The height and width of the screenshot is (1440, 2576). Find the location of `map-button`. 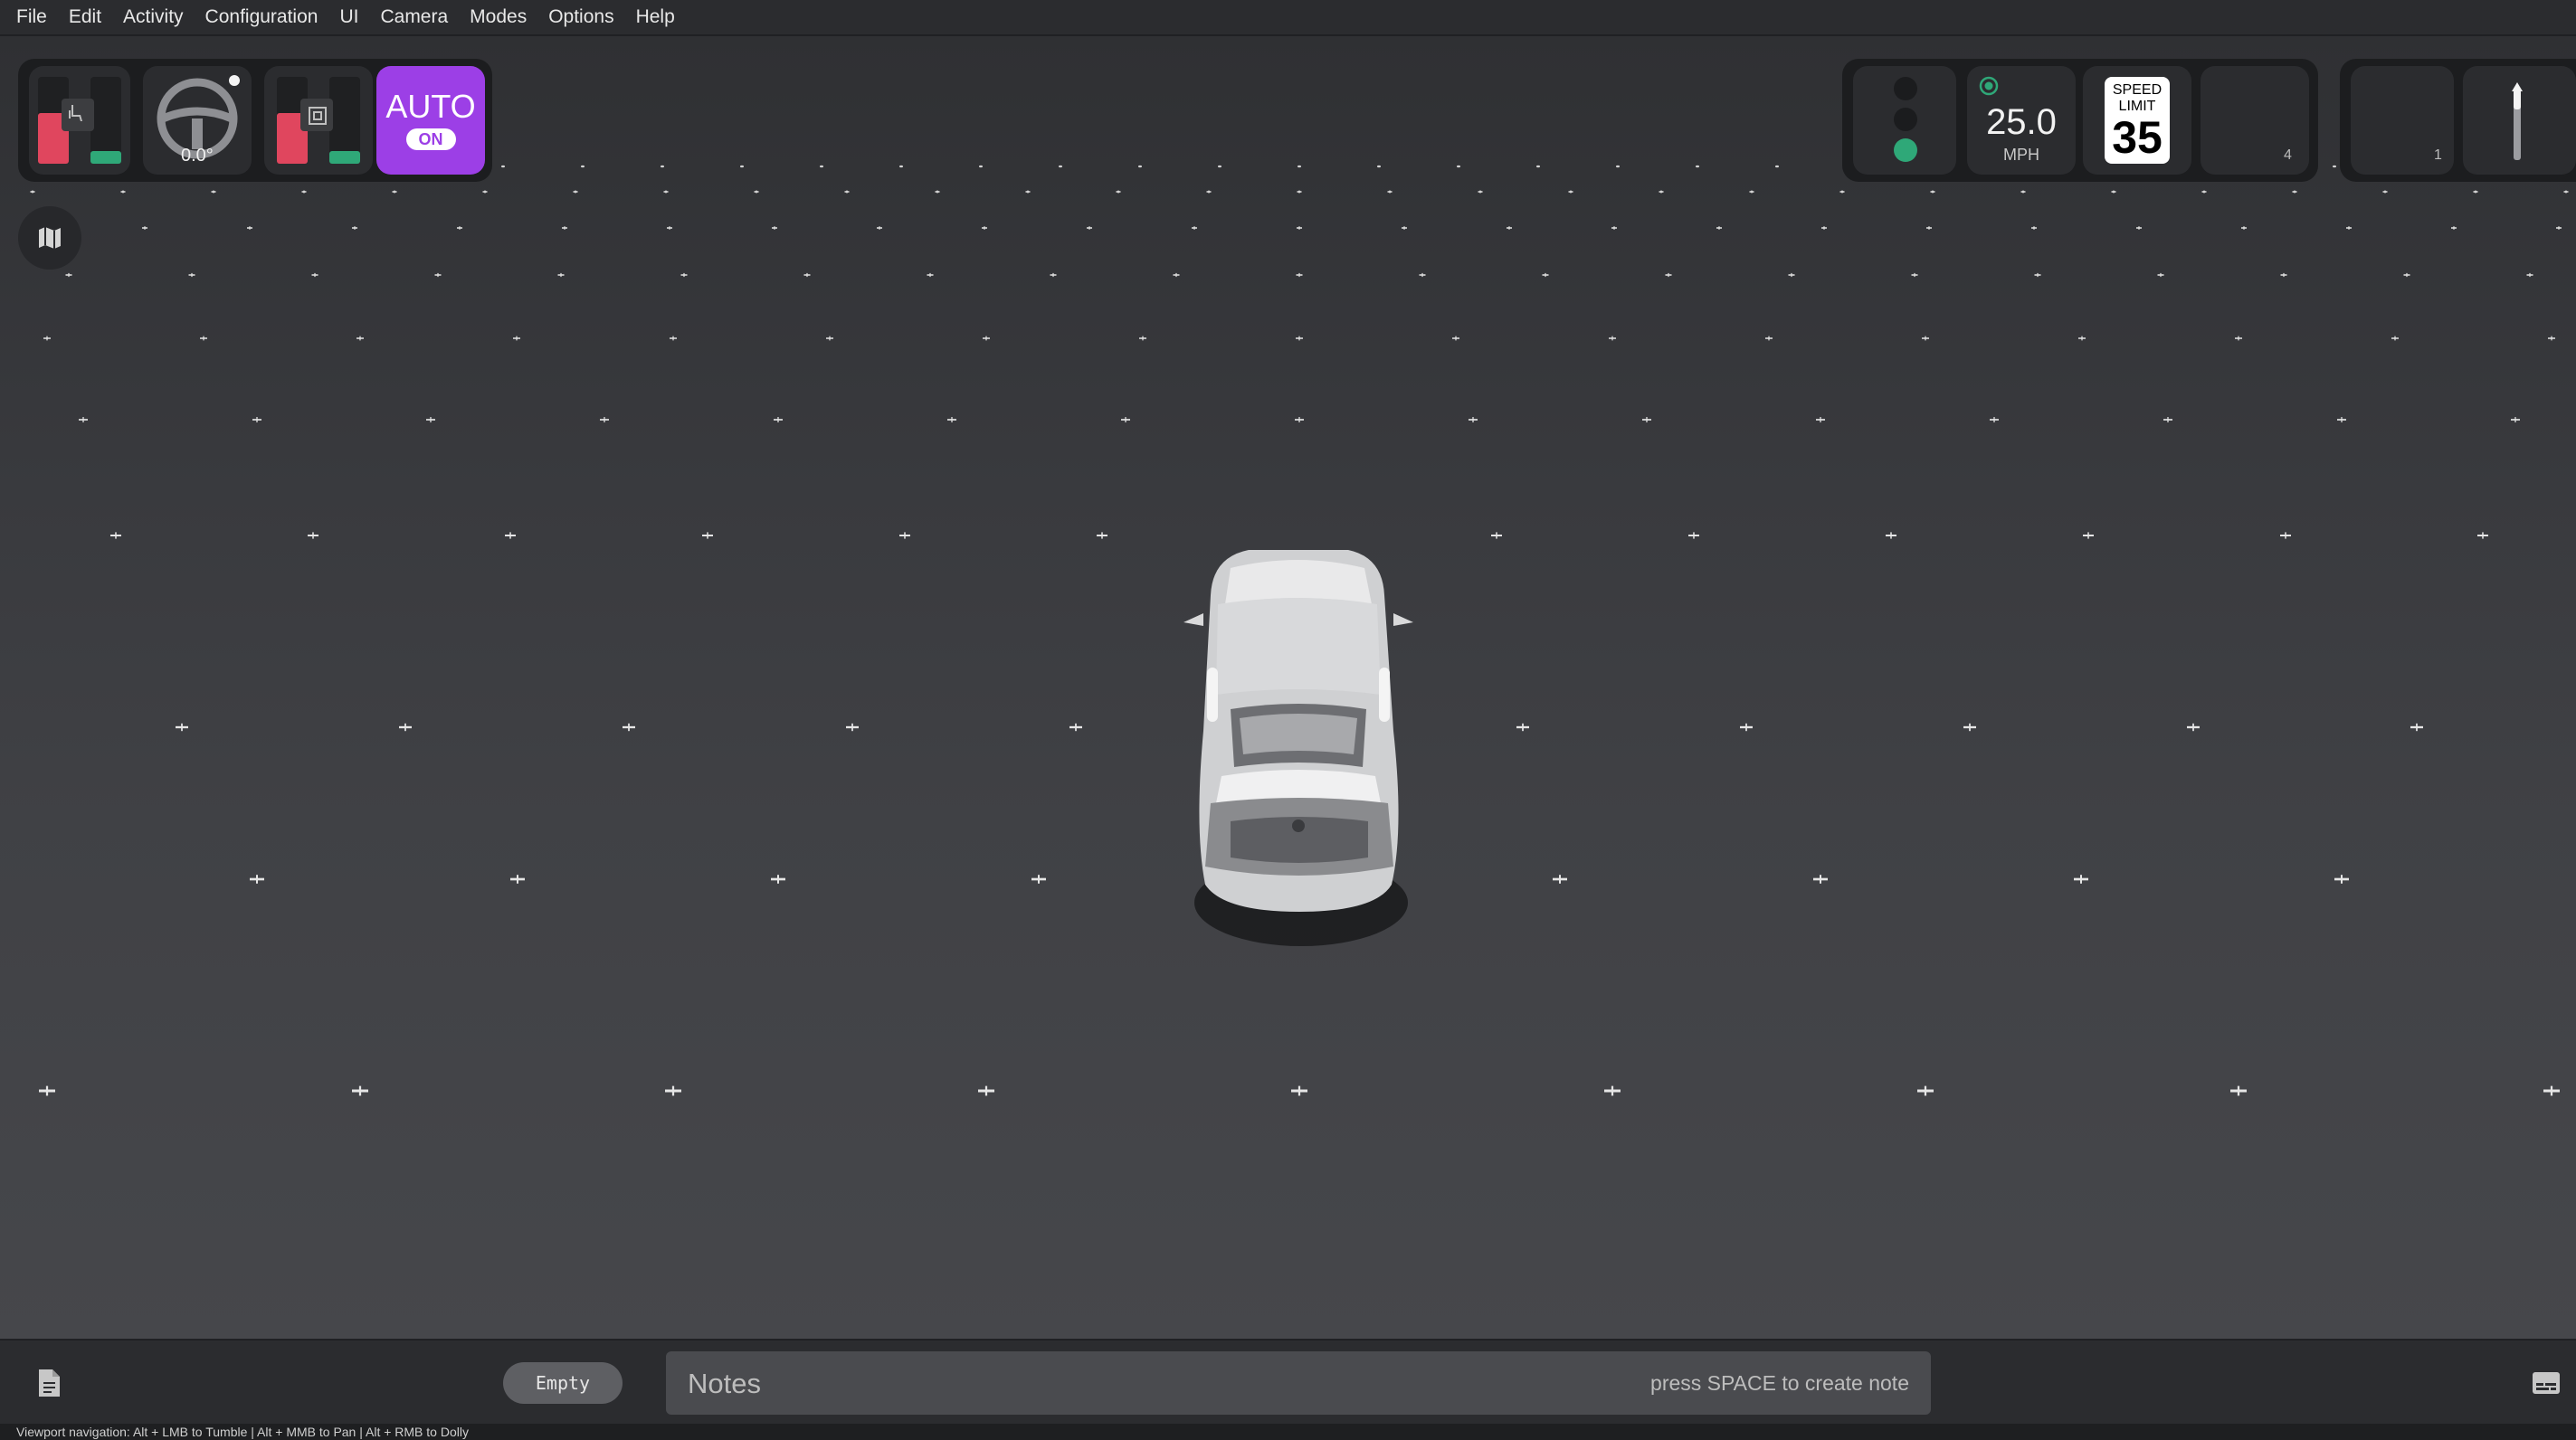

map-button is located at coordinates (49, 238).